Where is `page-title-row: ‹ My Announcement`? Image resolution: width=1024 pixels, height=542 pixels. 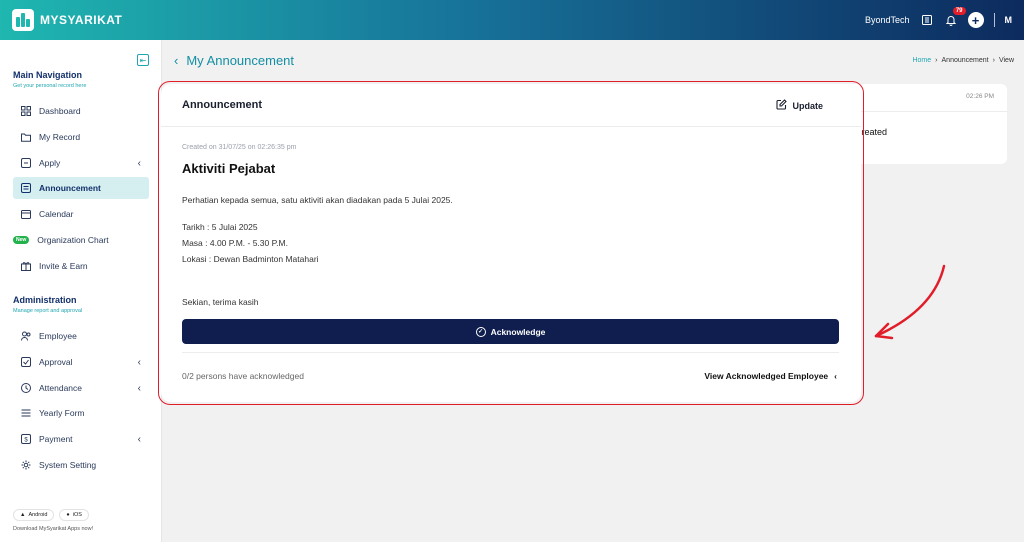
page-title-row: ‹ My Announcement is located at coordinates (234, 60).